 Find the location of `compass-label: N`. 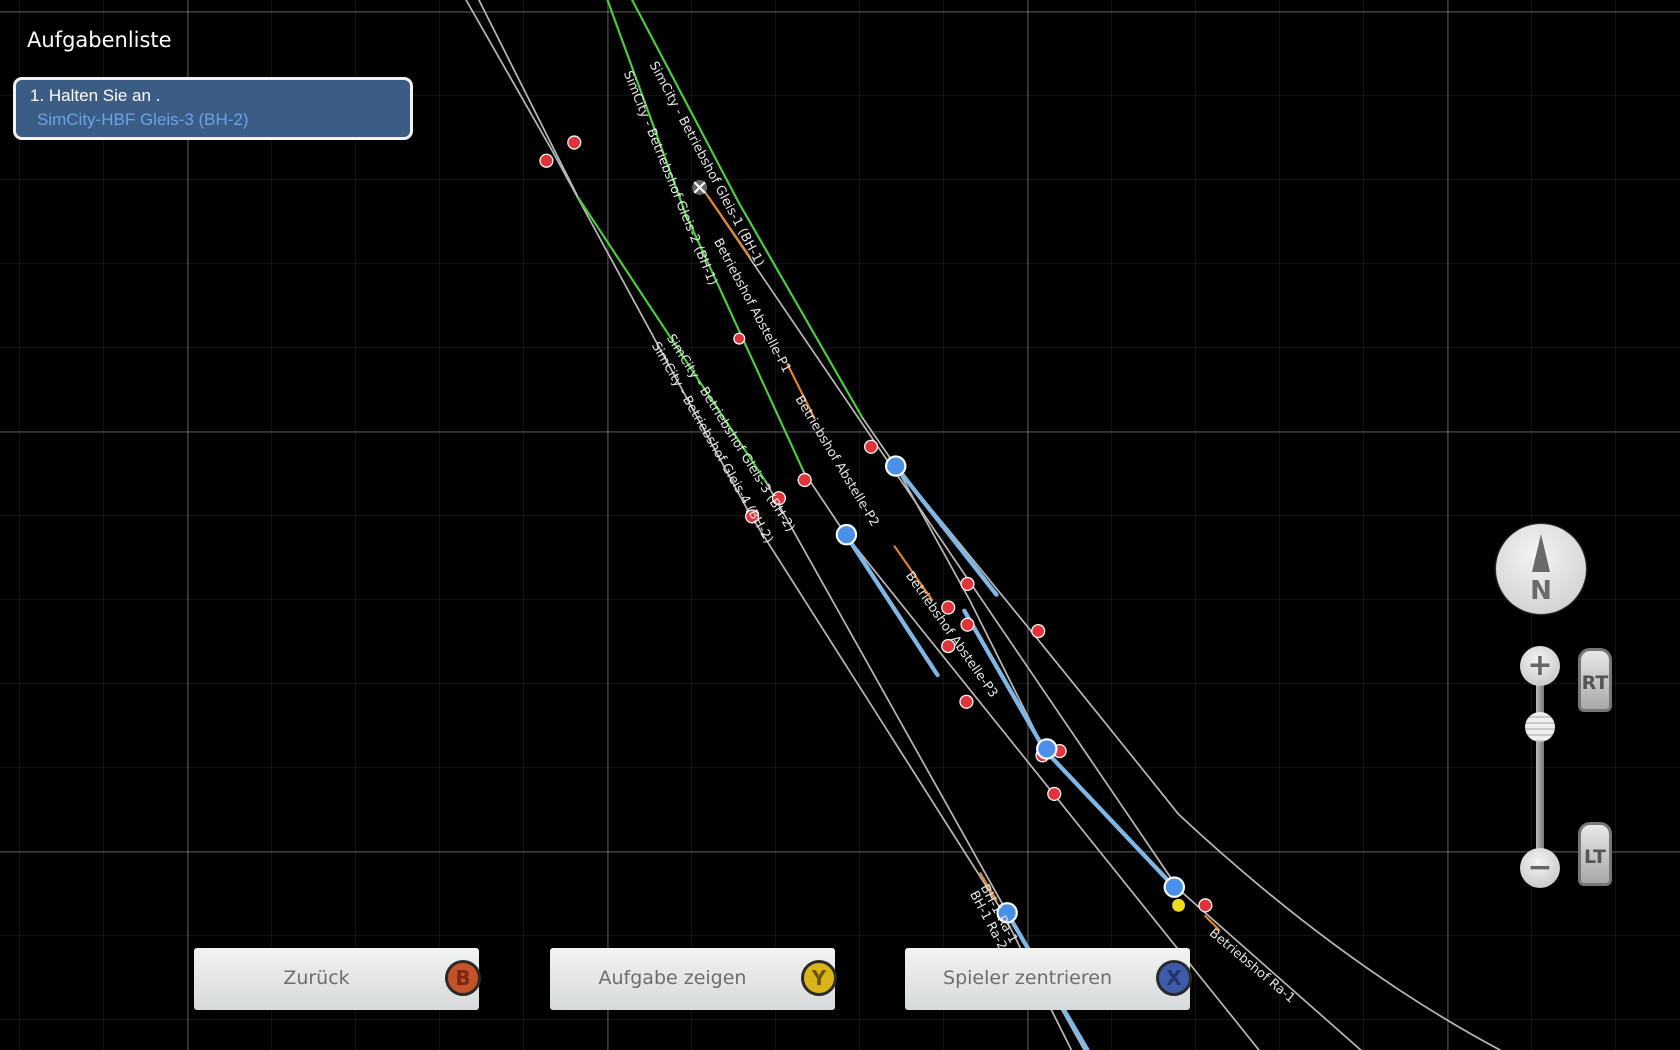

compass-label: N is located at coordinates (1541, 591).